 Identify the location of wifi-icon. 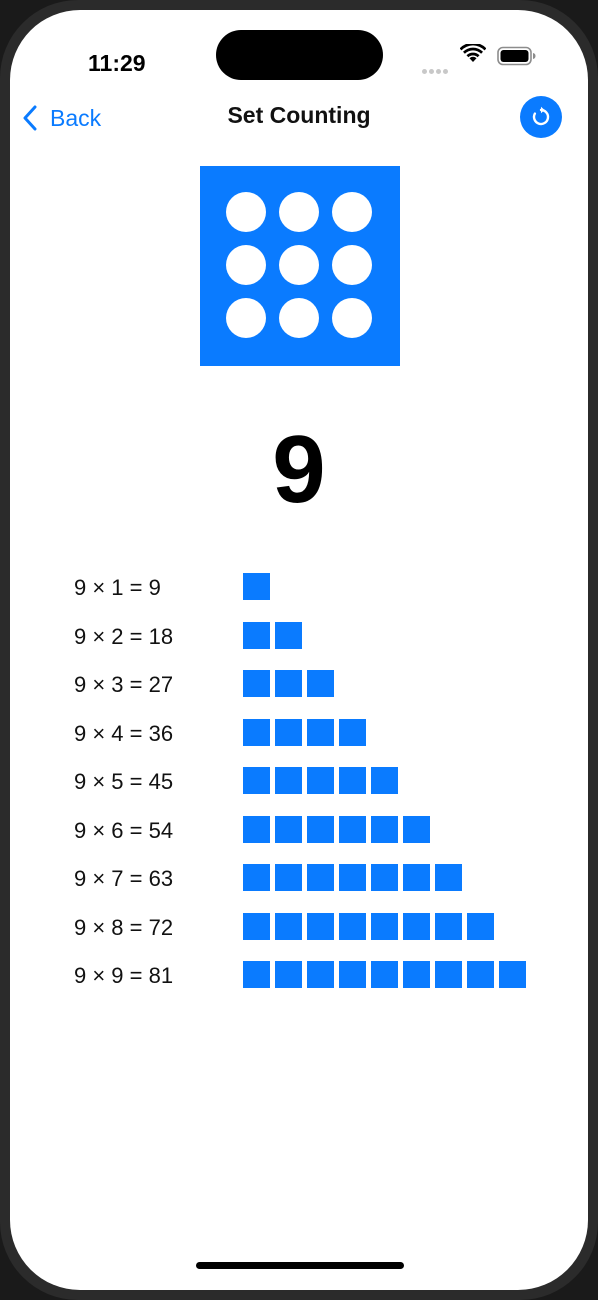
(473, 53).